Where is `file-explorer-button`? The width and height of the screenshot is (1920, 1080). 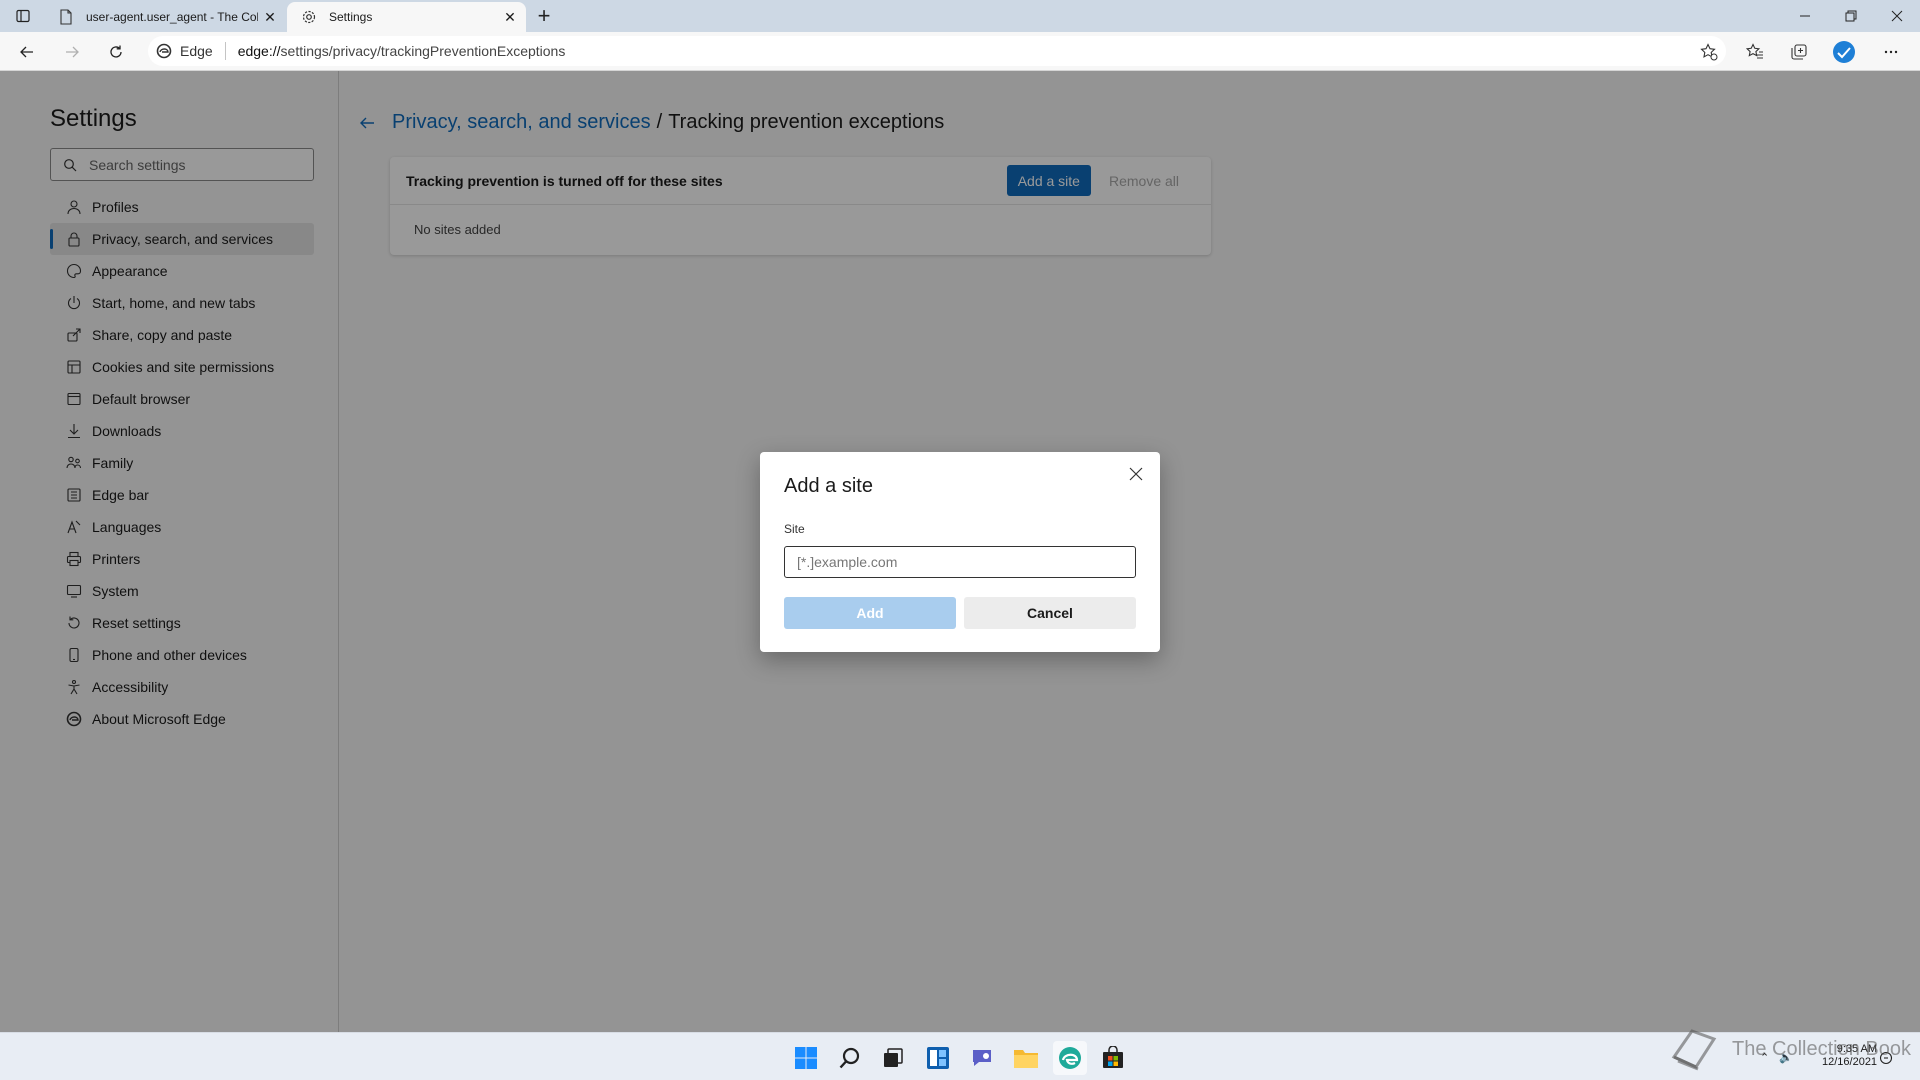
file-explorer-button is located at coordinates (1026, 1058).